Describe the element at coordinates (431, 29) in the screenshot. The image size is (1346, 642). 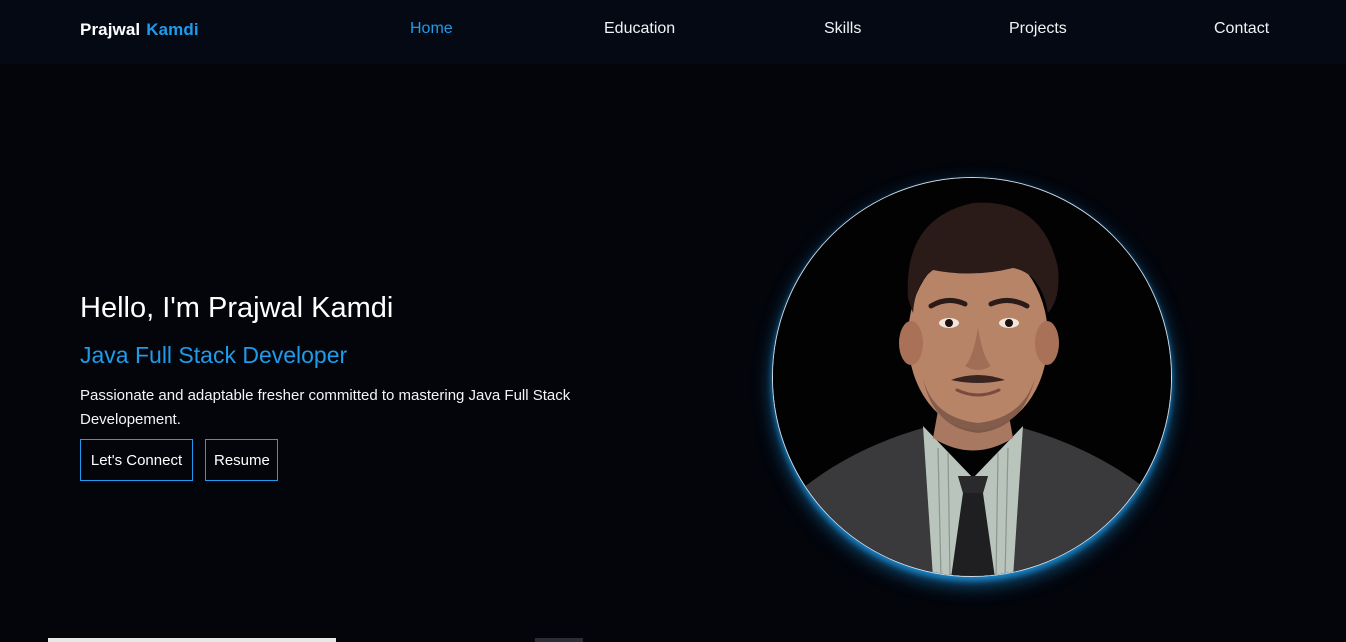
I see `nav-home: Home` at that location.